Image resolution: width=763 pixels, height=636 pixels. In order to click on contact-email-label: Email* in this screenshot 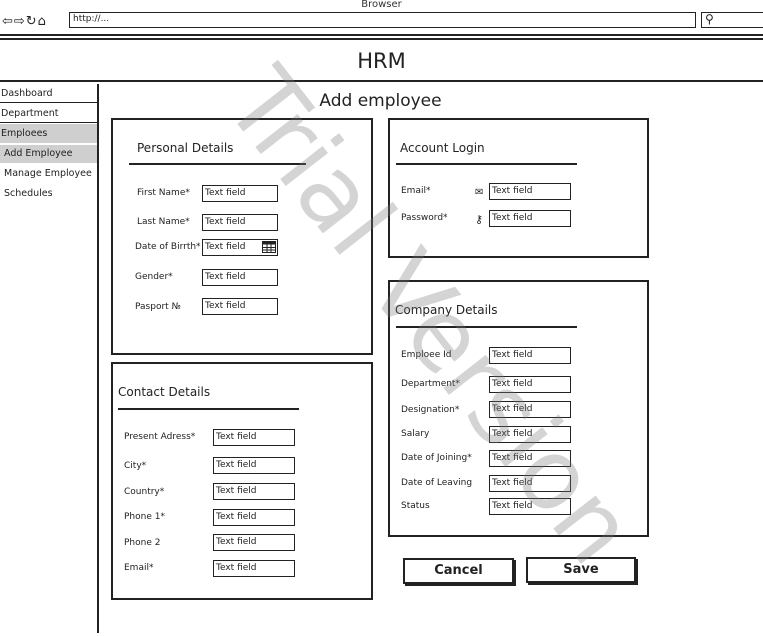, I will do `click(139, 568)`.